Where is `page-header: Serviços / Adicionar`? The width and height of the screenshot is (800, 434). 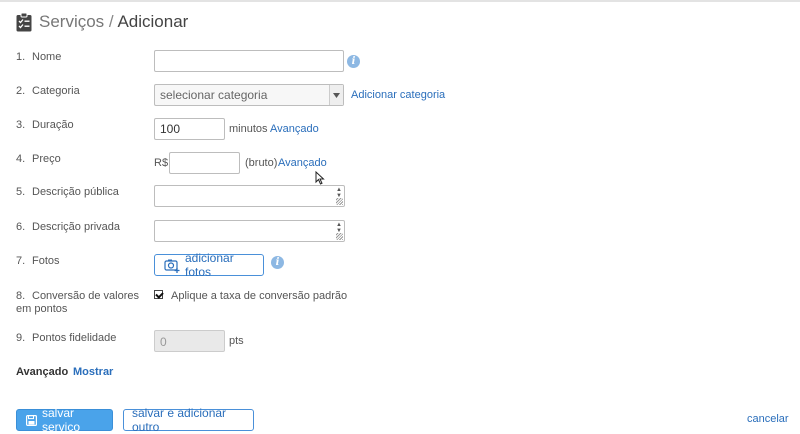 page-header: Serviços / Adicionar is located at coordinates (102, 22).